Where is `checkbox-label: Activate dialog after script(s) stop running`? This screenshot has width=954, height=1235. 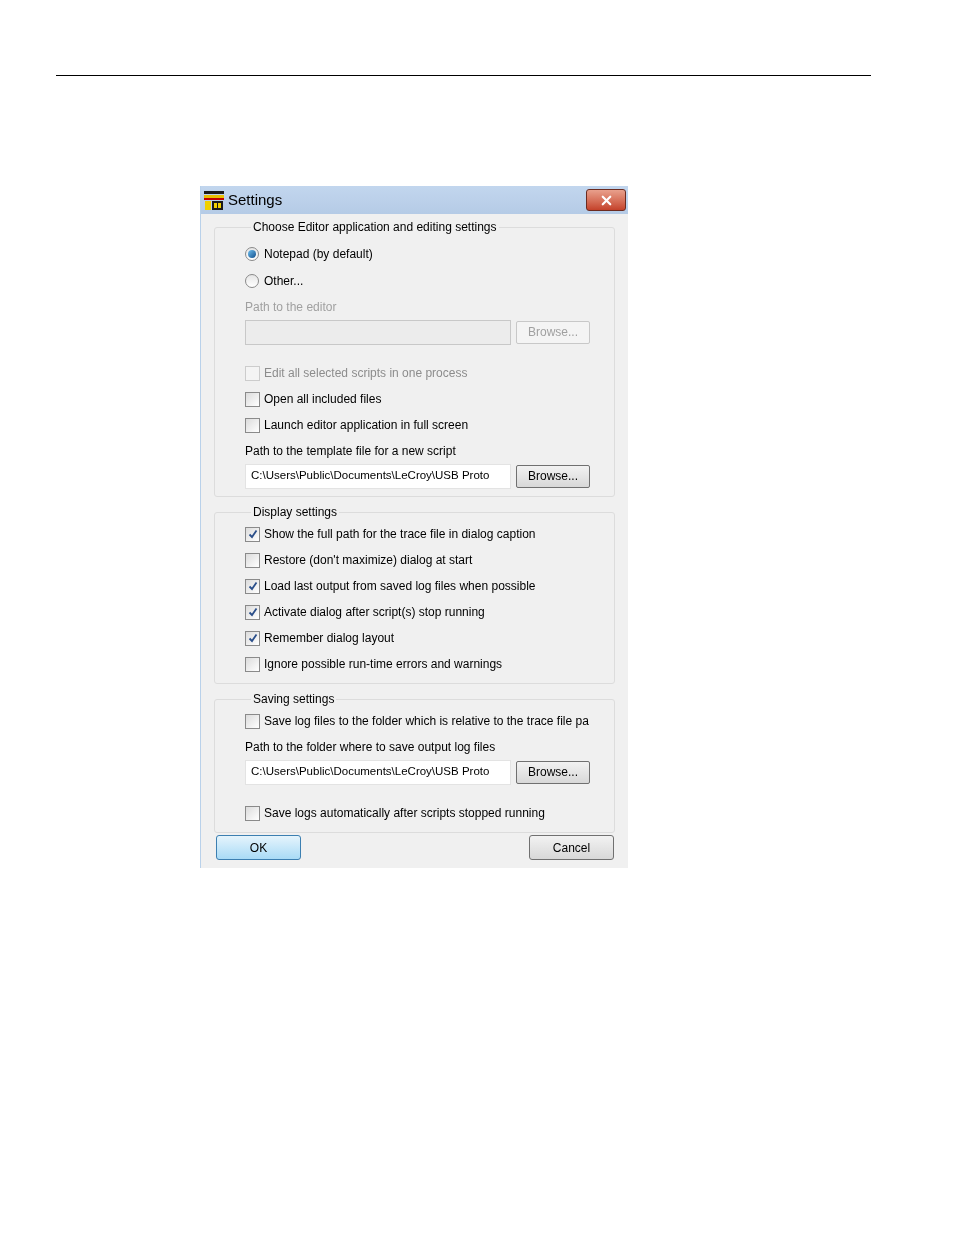 checkbox-label: Activate dialog after script(s) stop running is located at coordinates (374, 612).